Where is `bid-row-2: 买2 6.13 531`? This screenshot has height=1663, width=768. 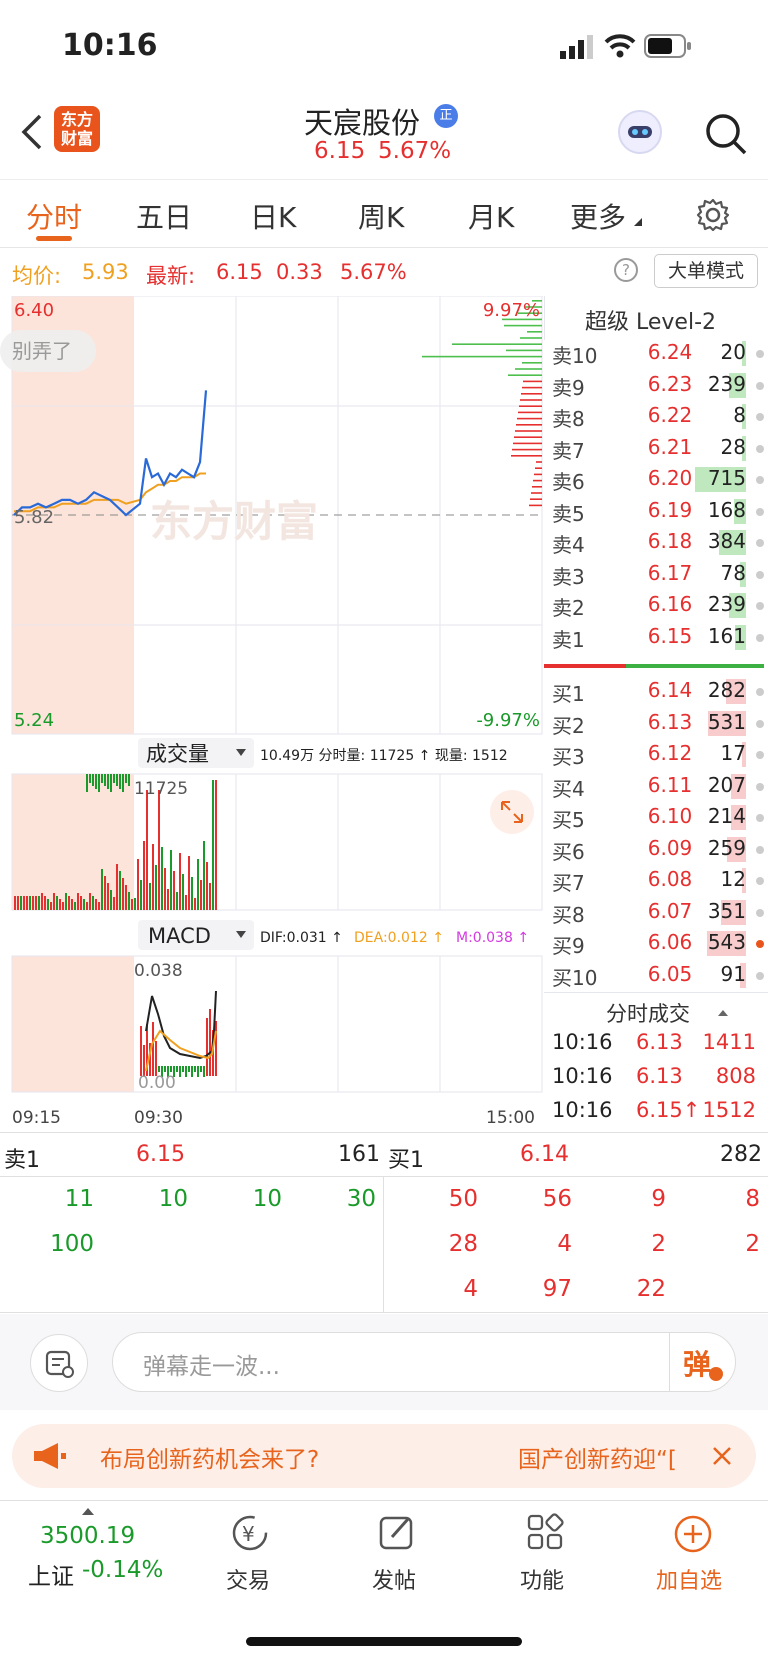
bid-row-2: 买2 6.13 531 is located at coordinates (656, 723).